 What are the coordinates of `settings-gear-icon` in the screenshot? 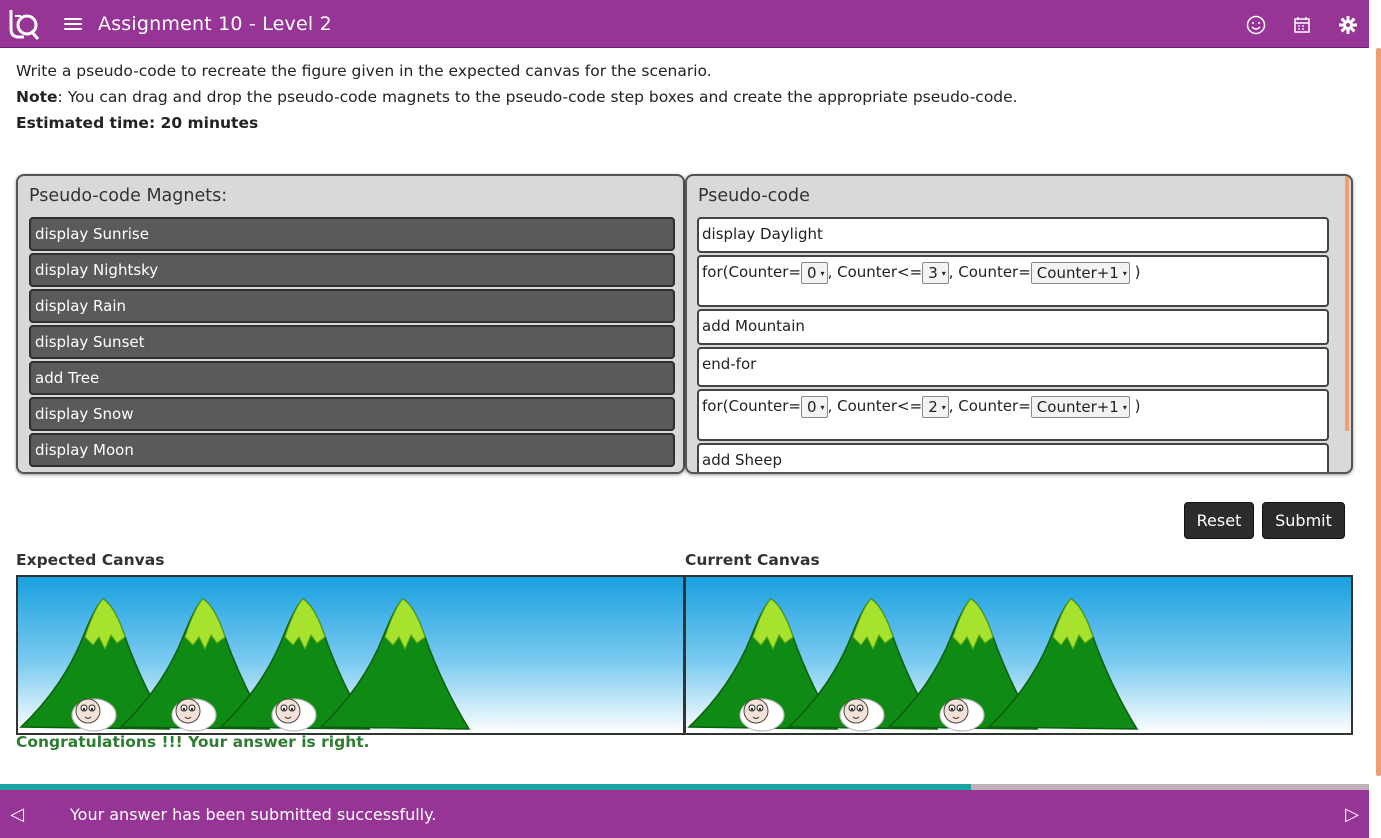 It's located at (1348, 25).